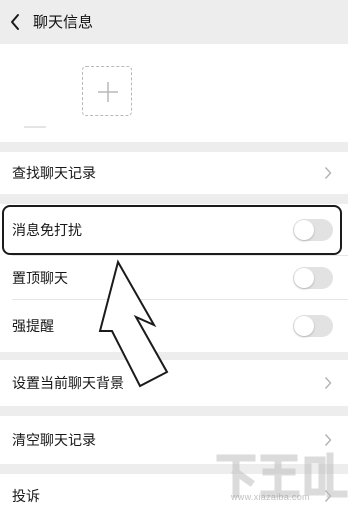 The image size is (348, 506). I want to click on watermark-text: www.xiazaiba.com, so click(270, 497).